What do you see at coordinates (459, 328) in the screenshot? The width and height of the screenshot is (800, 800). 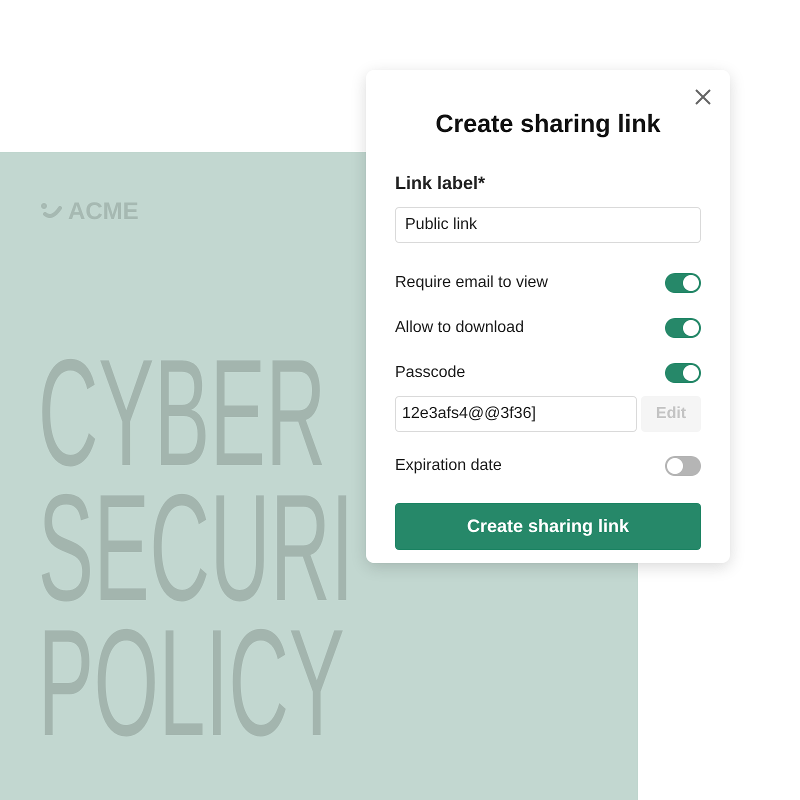 I see `option-label: Allow to download` at bounding box center [459, 328].